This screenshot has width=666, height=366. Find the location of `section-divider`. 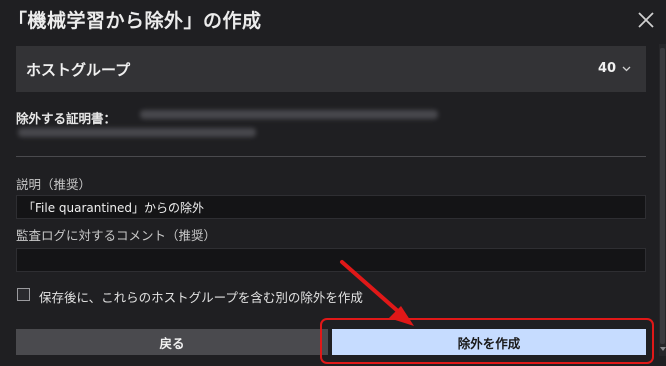

section-divider is located at coordinates (331, 156).